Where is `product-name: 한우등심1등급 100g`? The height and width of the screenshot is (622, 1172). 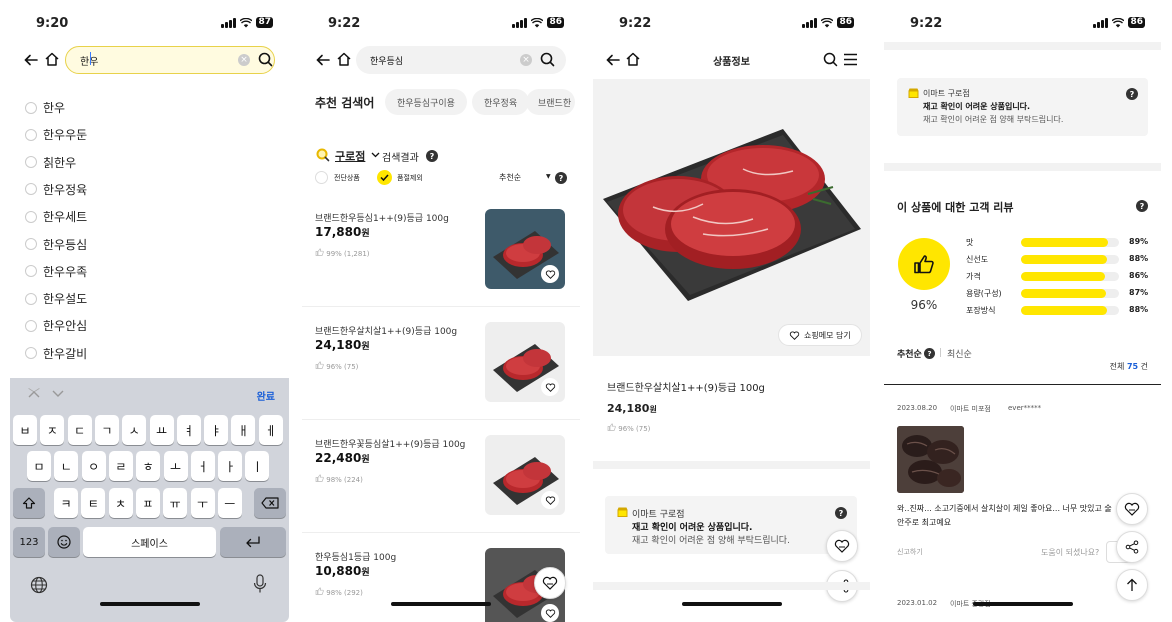 product-name: 한우등심1등급 100g is located at coordinates (355, 556).